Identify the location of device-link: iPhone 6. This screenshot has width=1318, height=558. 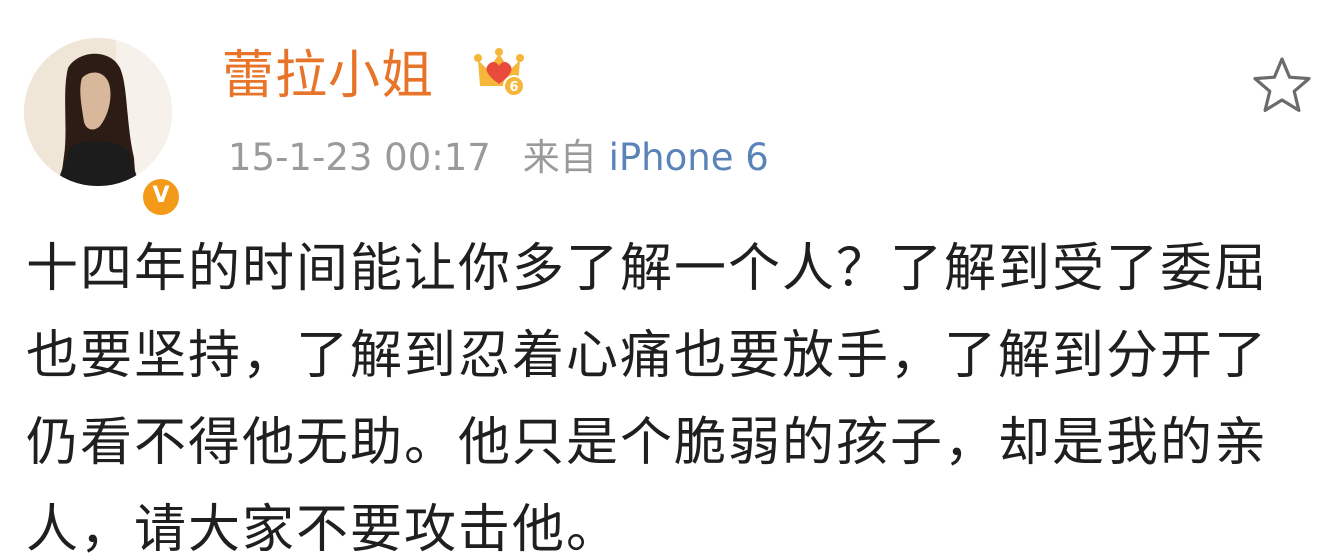
(689, 157).